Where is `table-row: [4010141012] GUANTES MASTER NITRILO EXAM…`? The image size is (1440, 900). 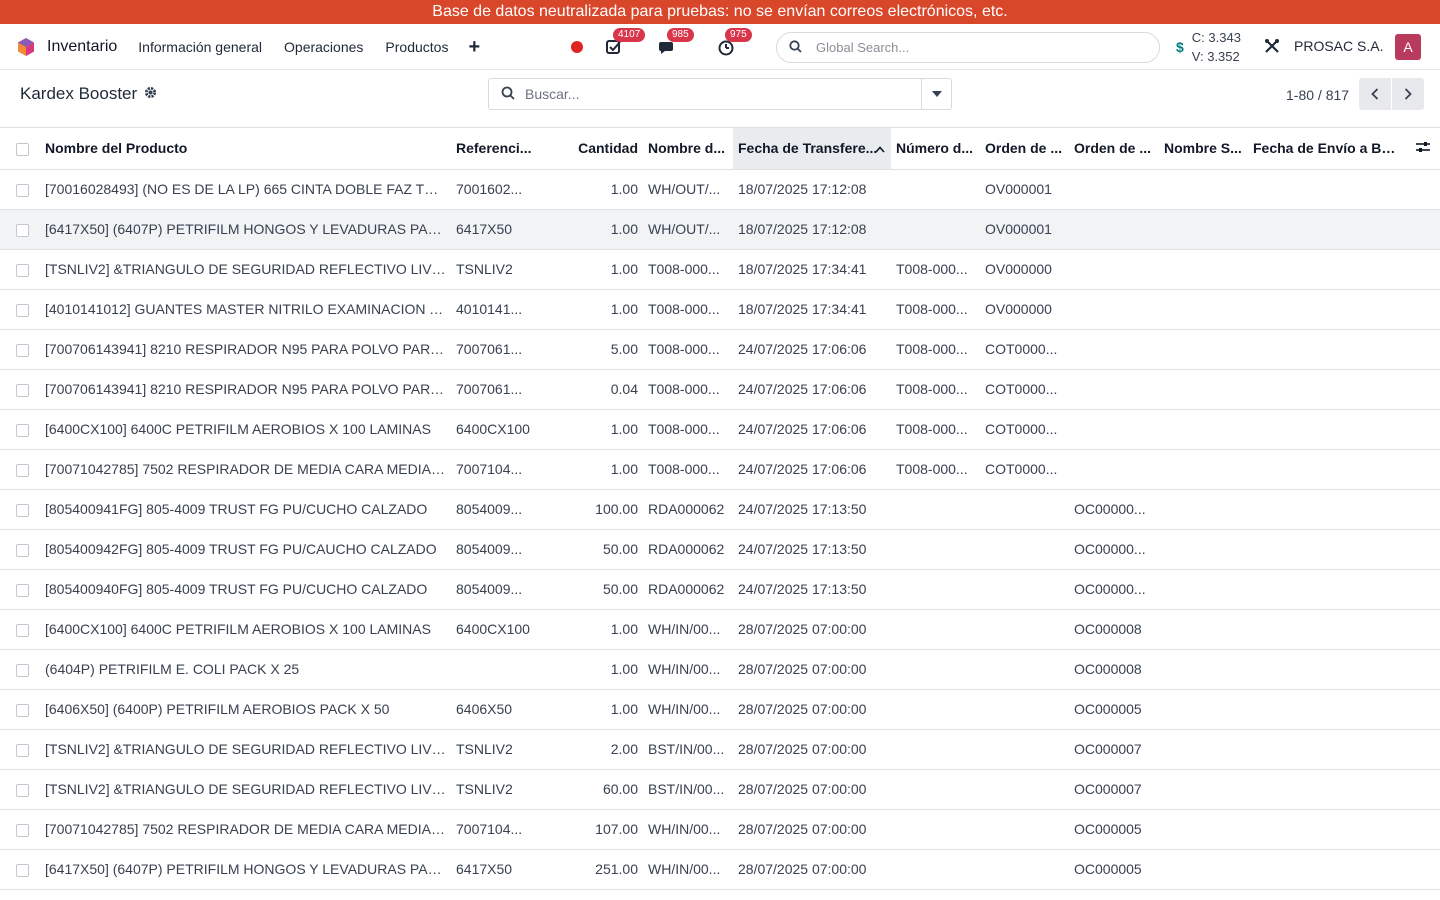
table-row: [4010141012] GUANTES MASTER NITRILO EXAM… is located at coordinates (720, 309).